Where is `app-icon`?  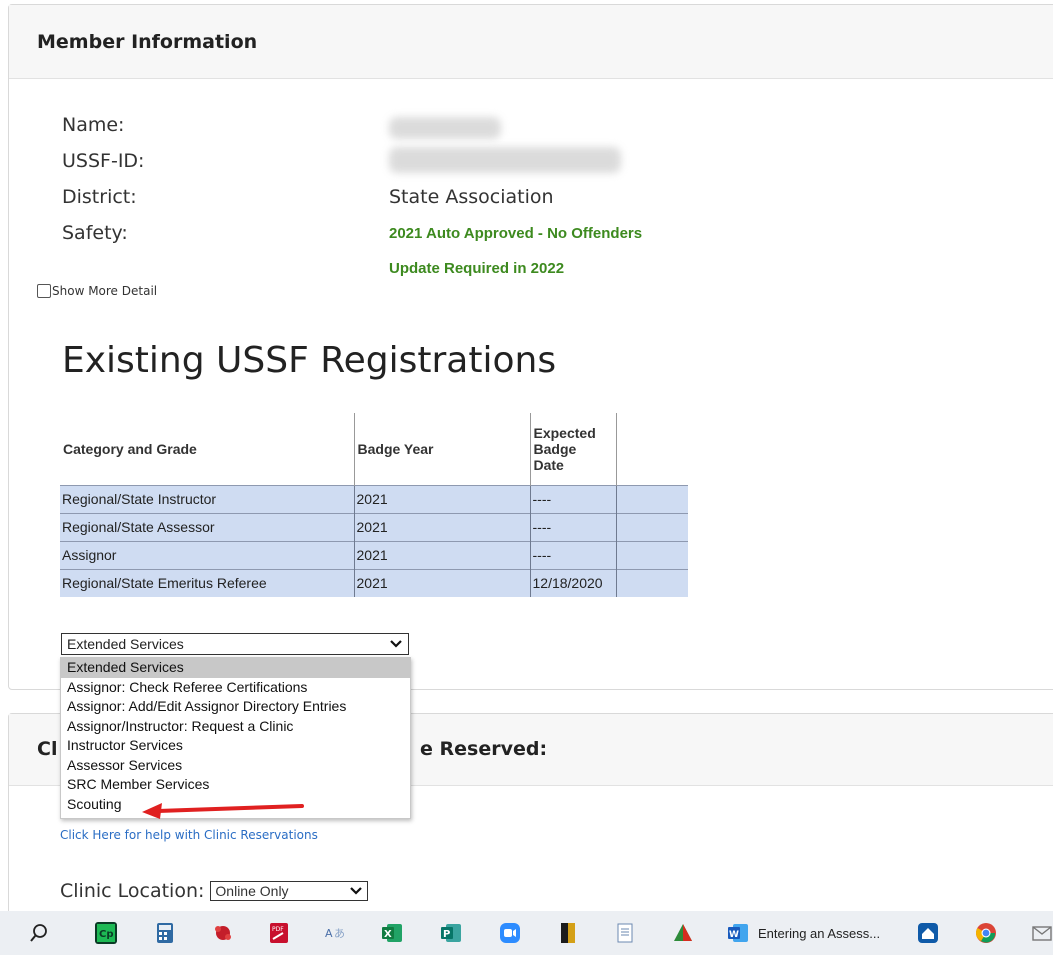
app-icon is located at coordinates (223, 933).